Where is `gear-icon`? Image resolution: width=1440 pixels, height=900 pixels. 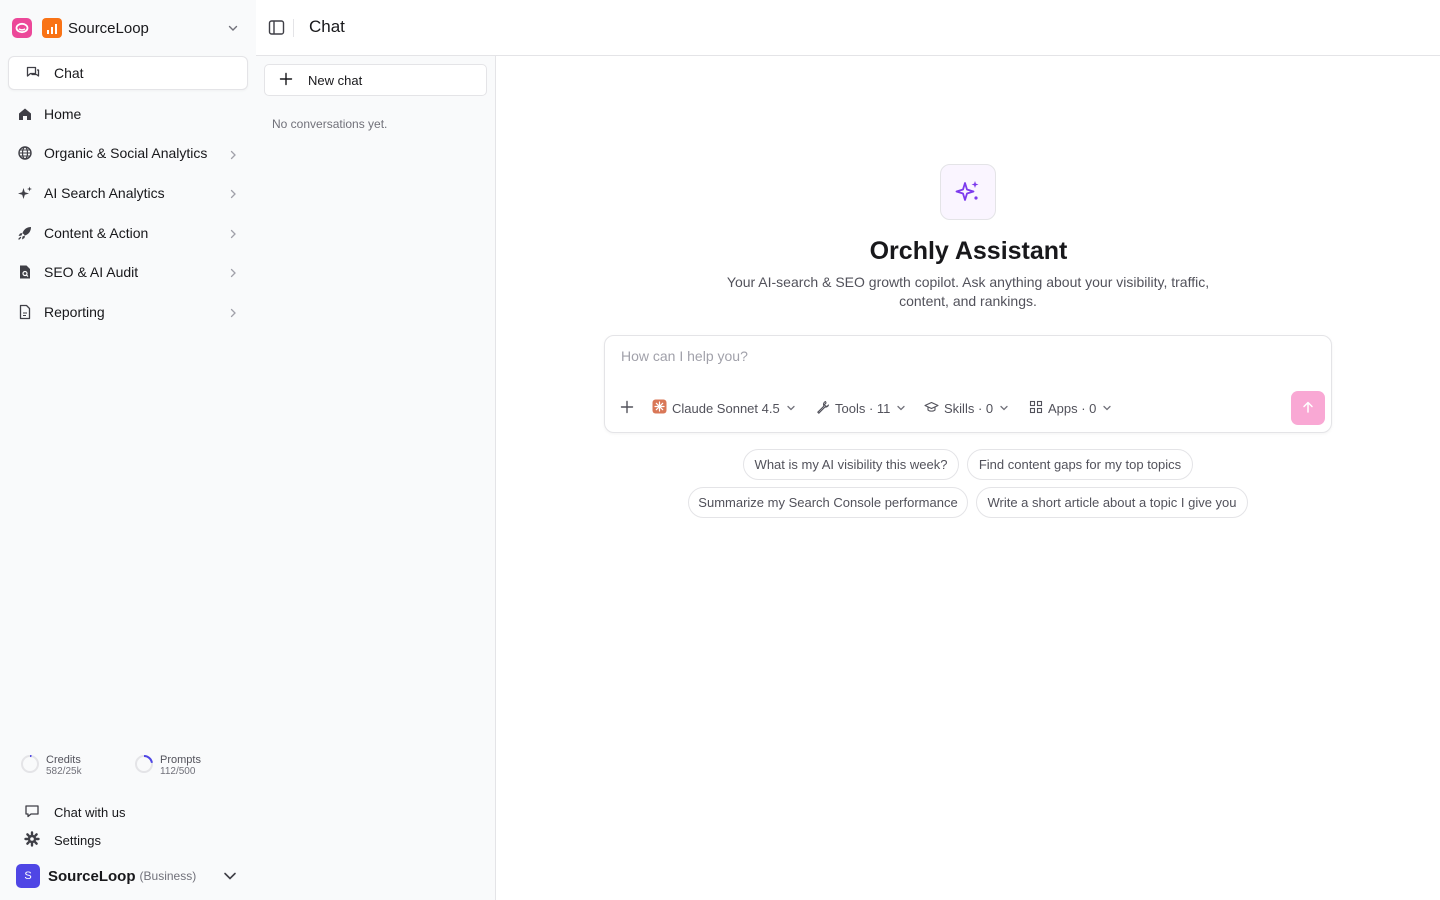 gear-icon is located at coordinates (32, 840).